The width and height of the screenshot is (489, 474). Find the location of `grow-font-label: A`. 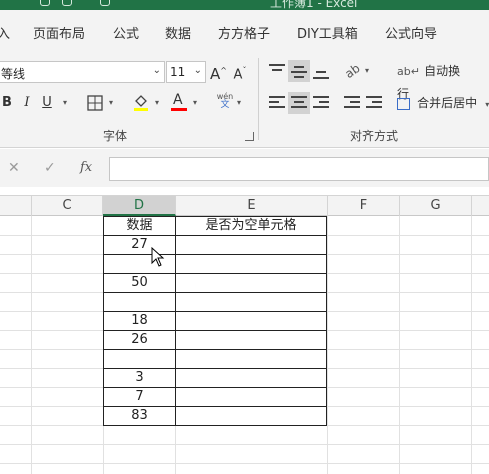

grow-font-label: A is located at coordinates (215, 74).